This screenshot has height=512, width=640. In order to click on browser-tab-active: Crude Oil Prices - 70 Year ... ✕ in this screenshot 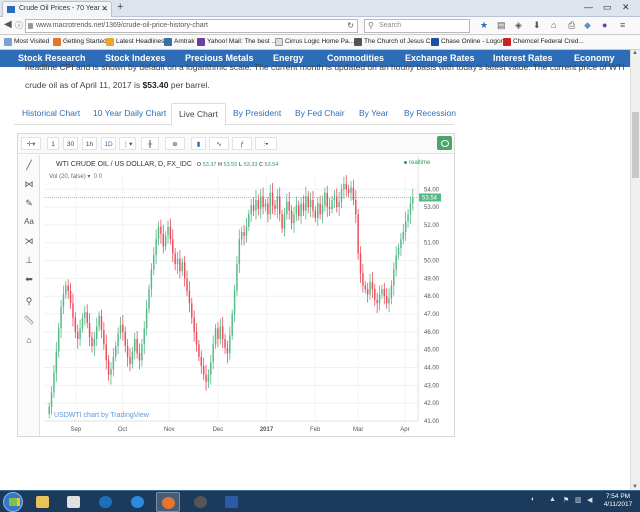, I will do `click(57, 9)`.